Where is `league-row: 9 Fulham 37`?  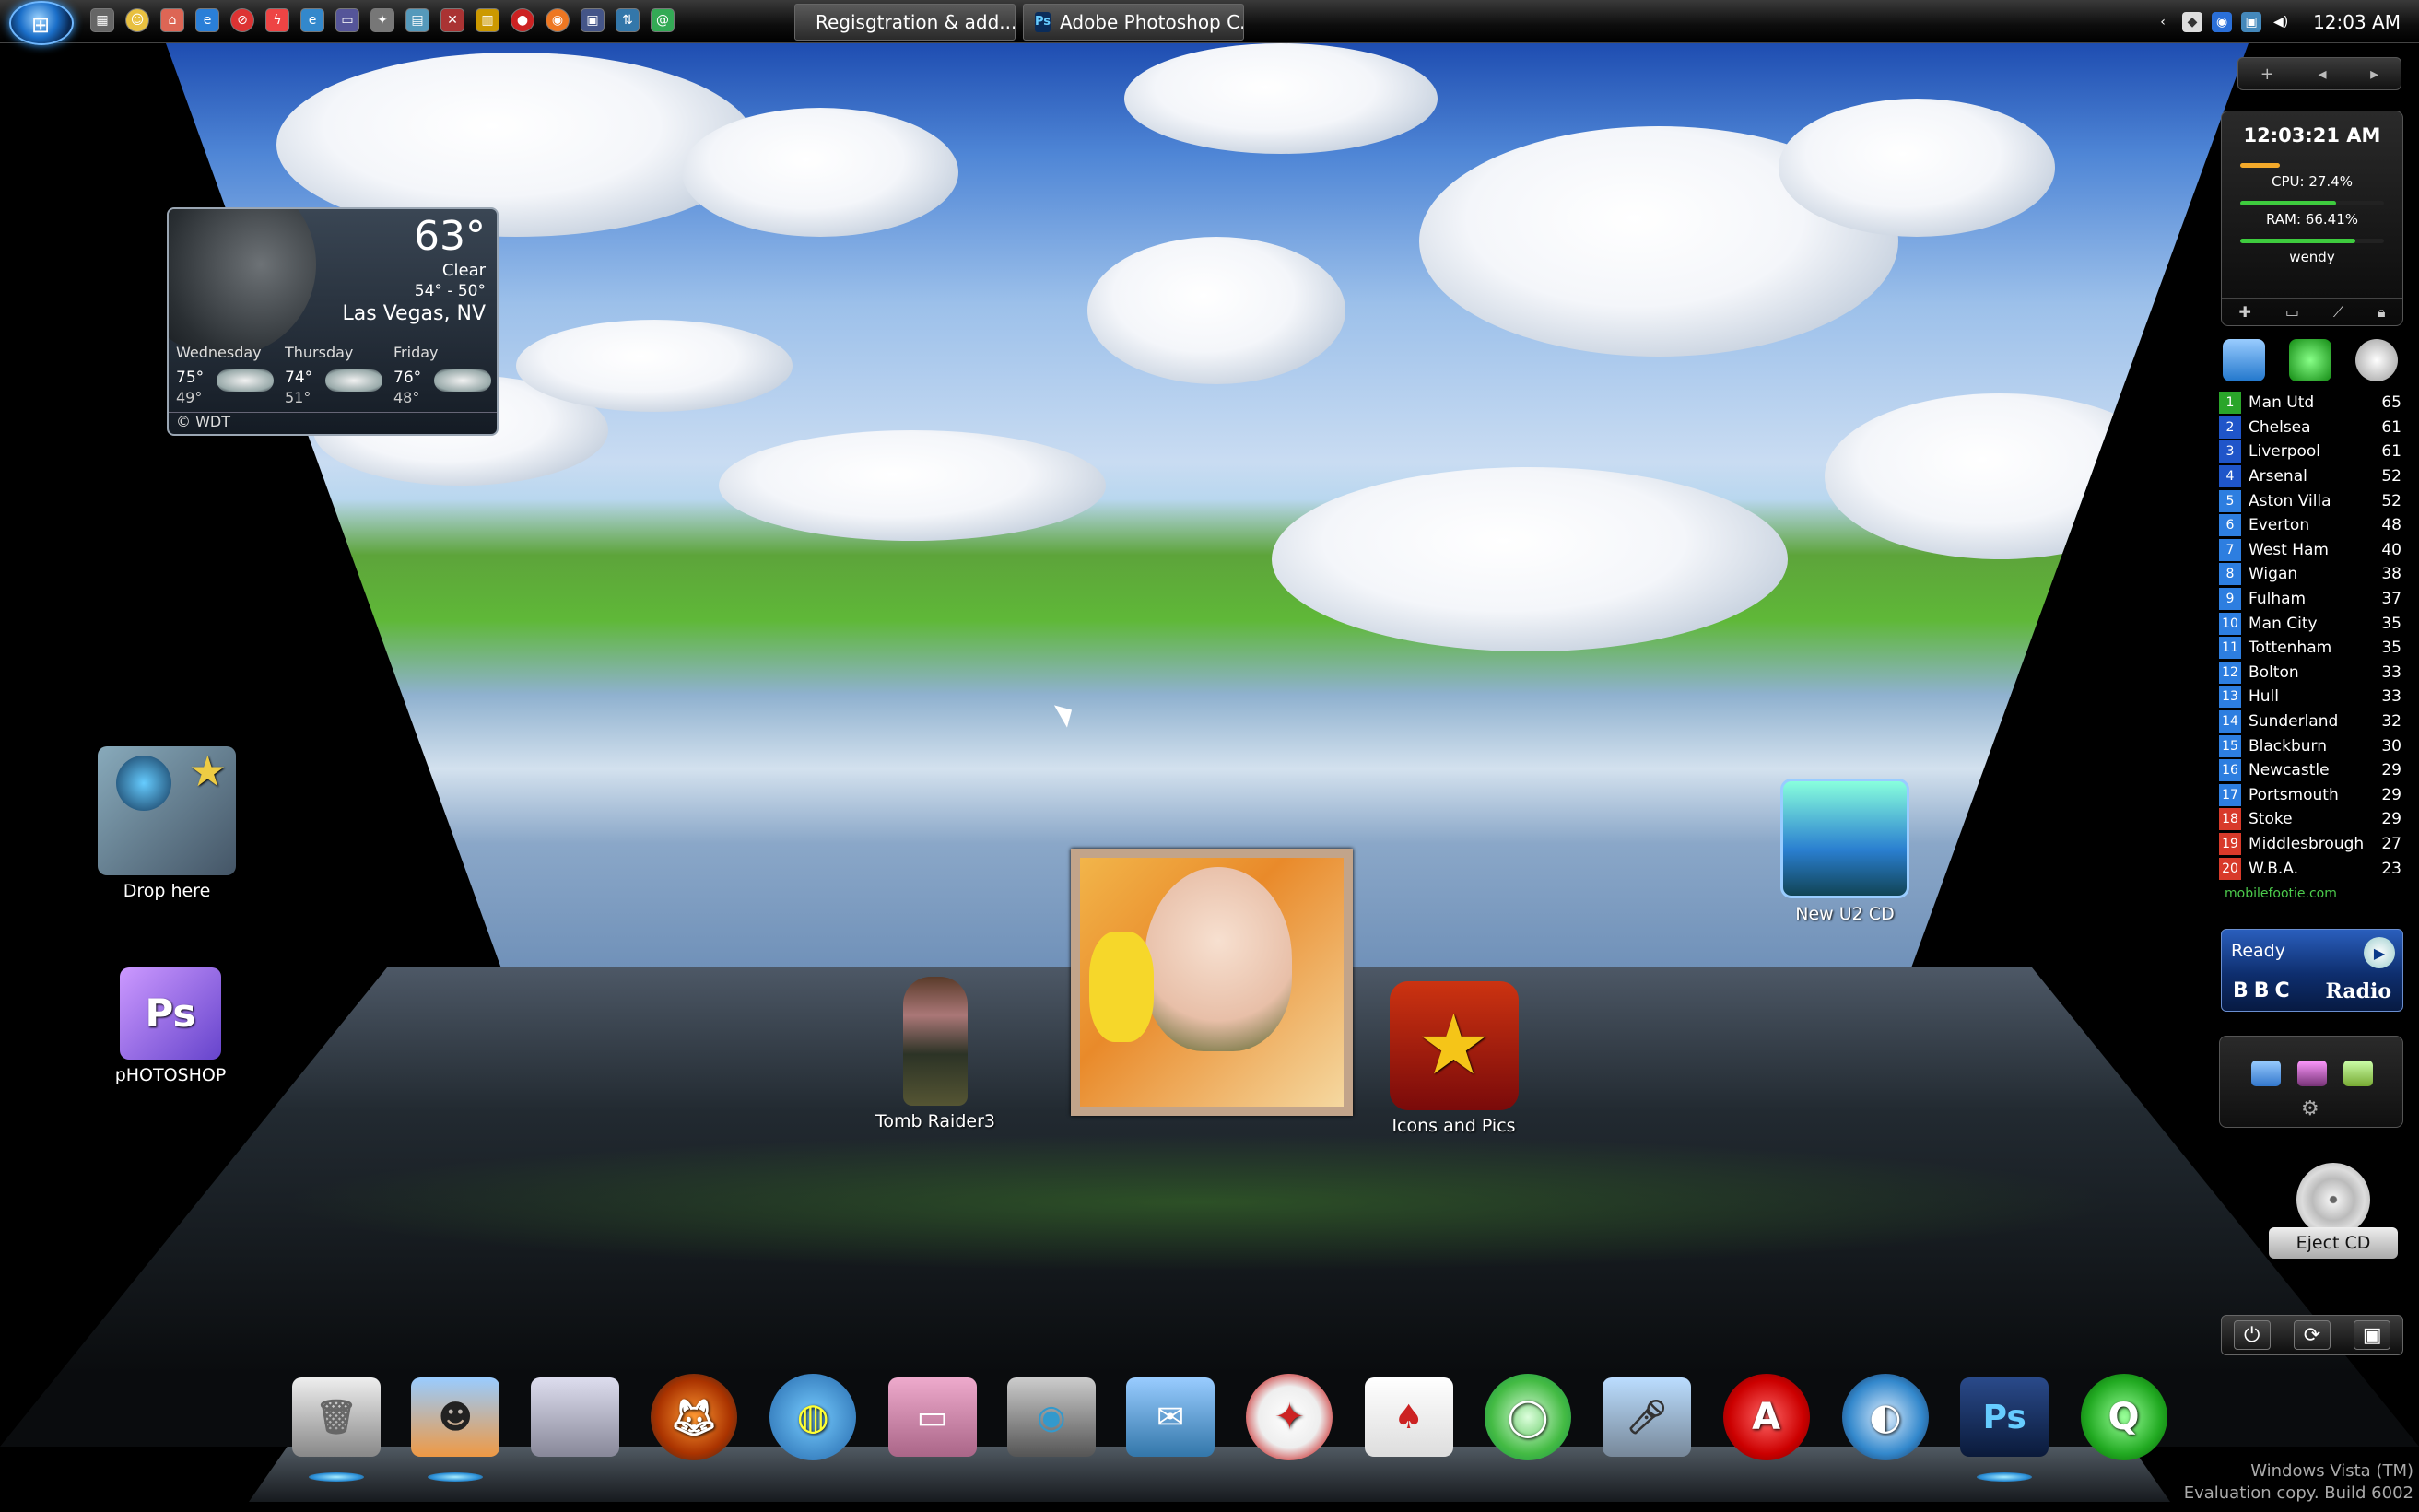 league-row: 9 Fulham 37 is located at coordinates (2310, 599).